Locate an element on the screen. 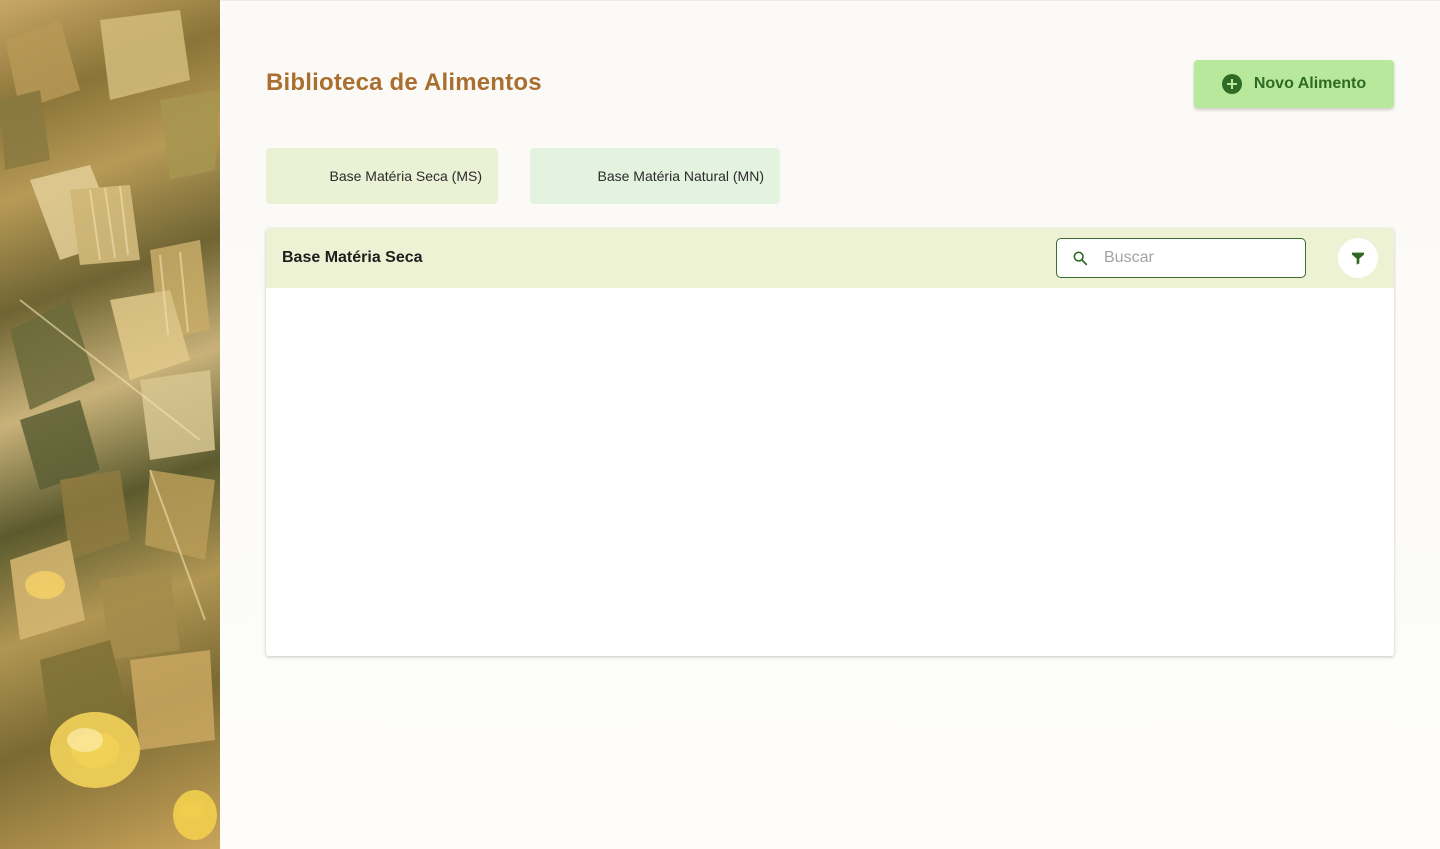 The image size is (1440, 849). plus-circle-icon is located at coordinates (1231, 84).